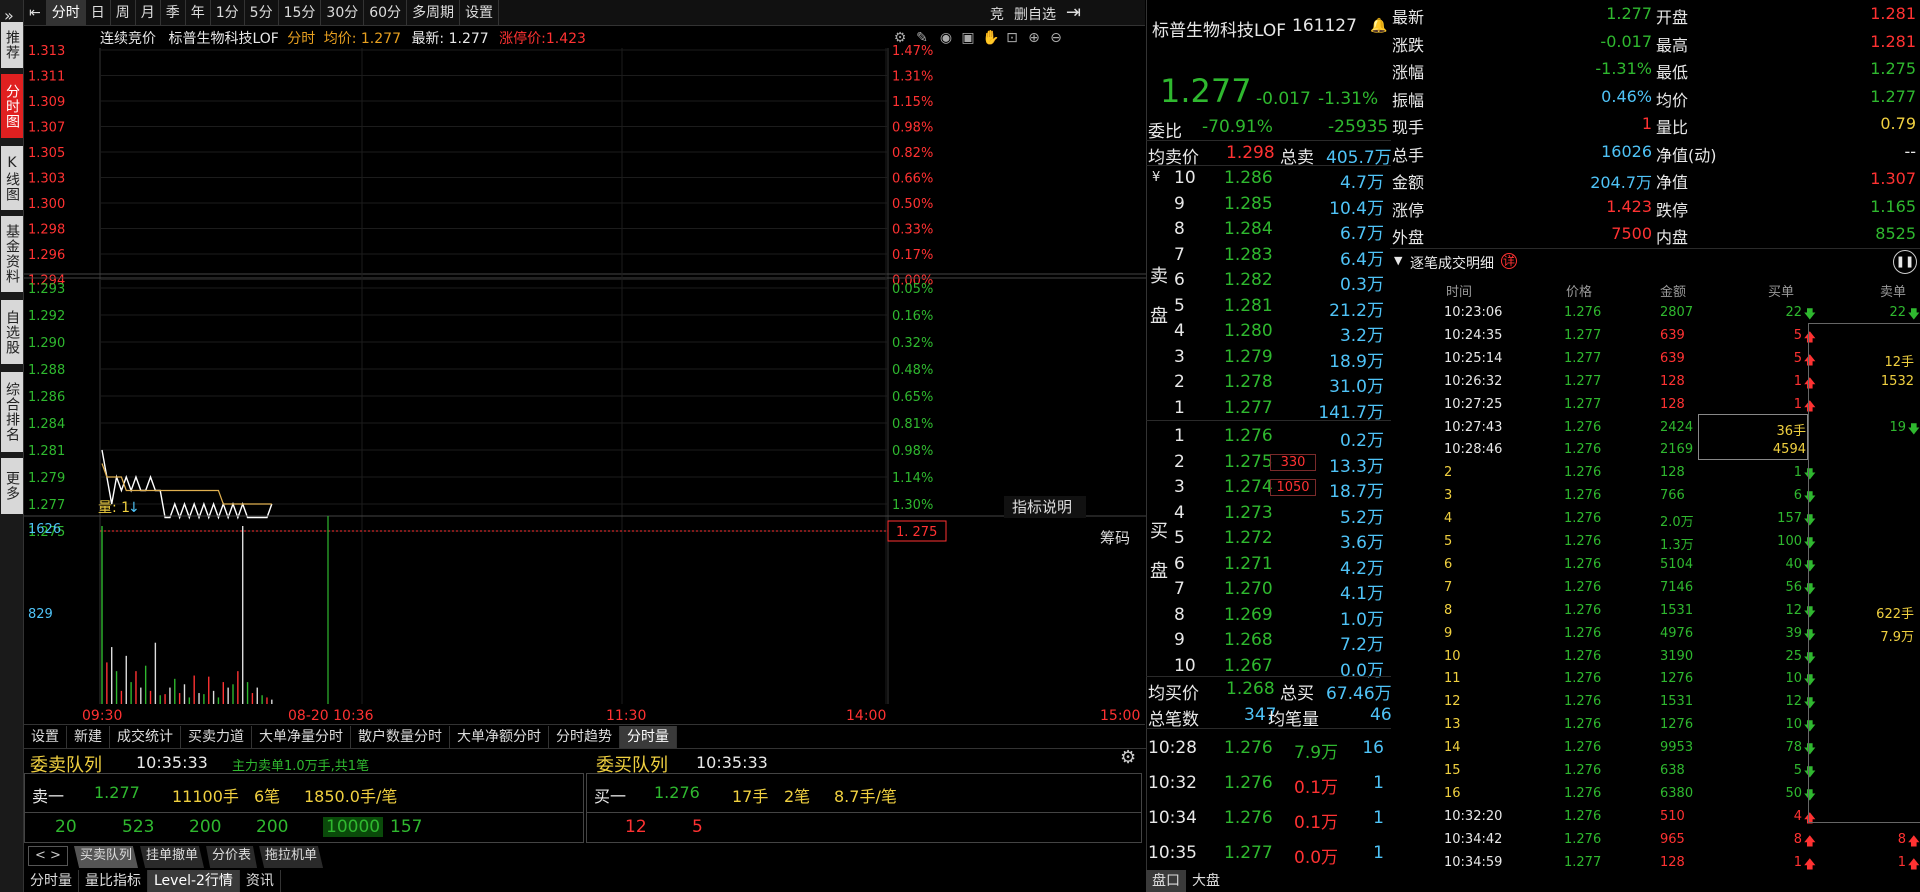 The width and height of the screenshot is (1920, 892). Describe the element at coordinates (1267, 281) in the screenshot. I see `ask-row: 6 1.282 0.3万` at that location.